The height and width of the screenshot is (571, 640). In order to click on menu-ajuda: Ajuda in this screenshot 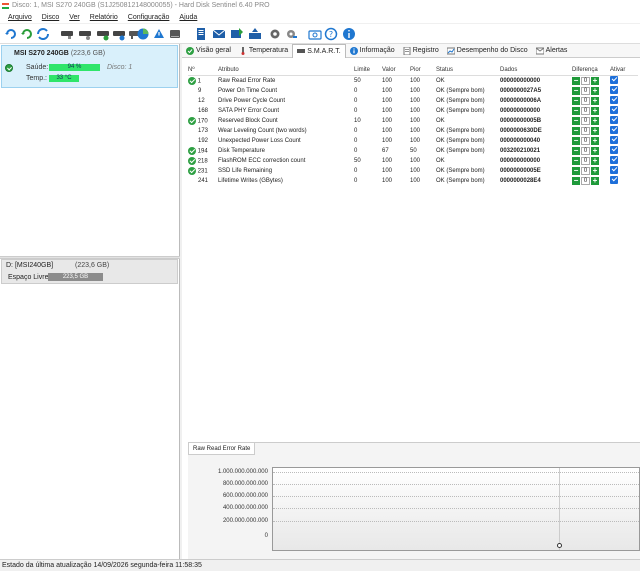, I will do `click(188, 17)`.